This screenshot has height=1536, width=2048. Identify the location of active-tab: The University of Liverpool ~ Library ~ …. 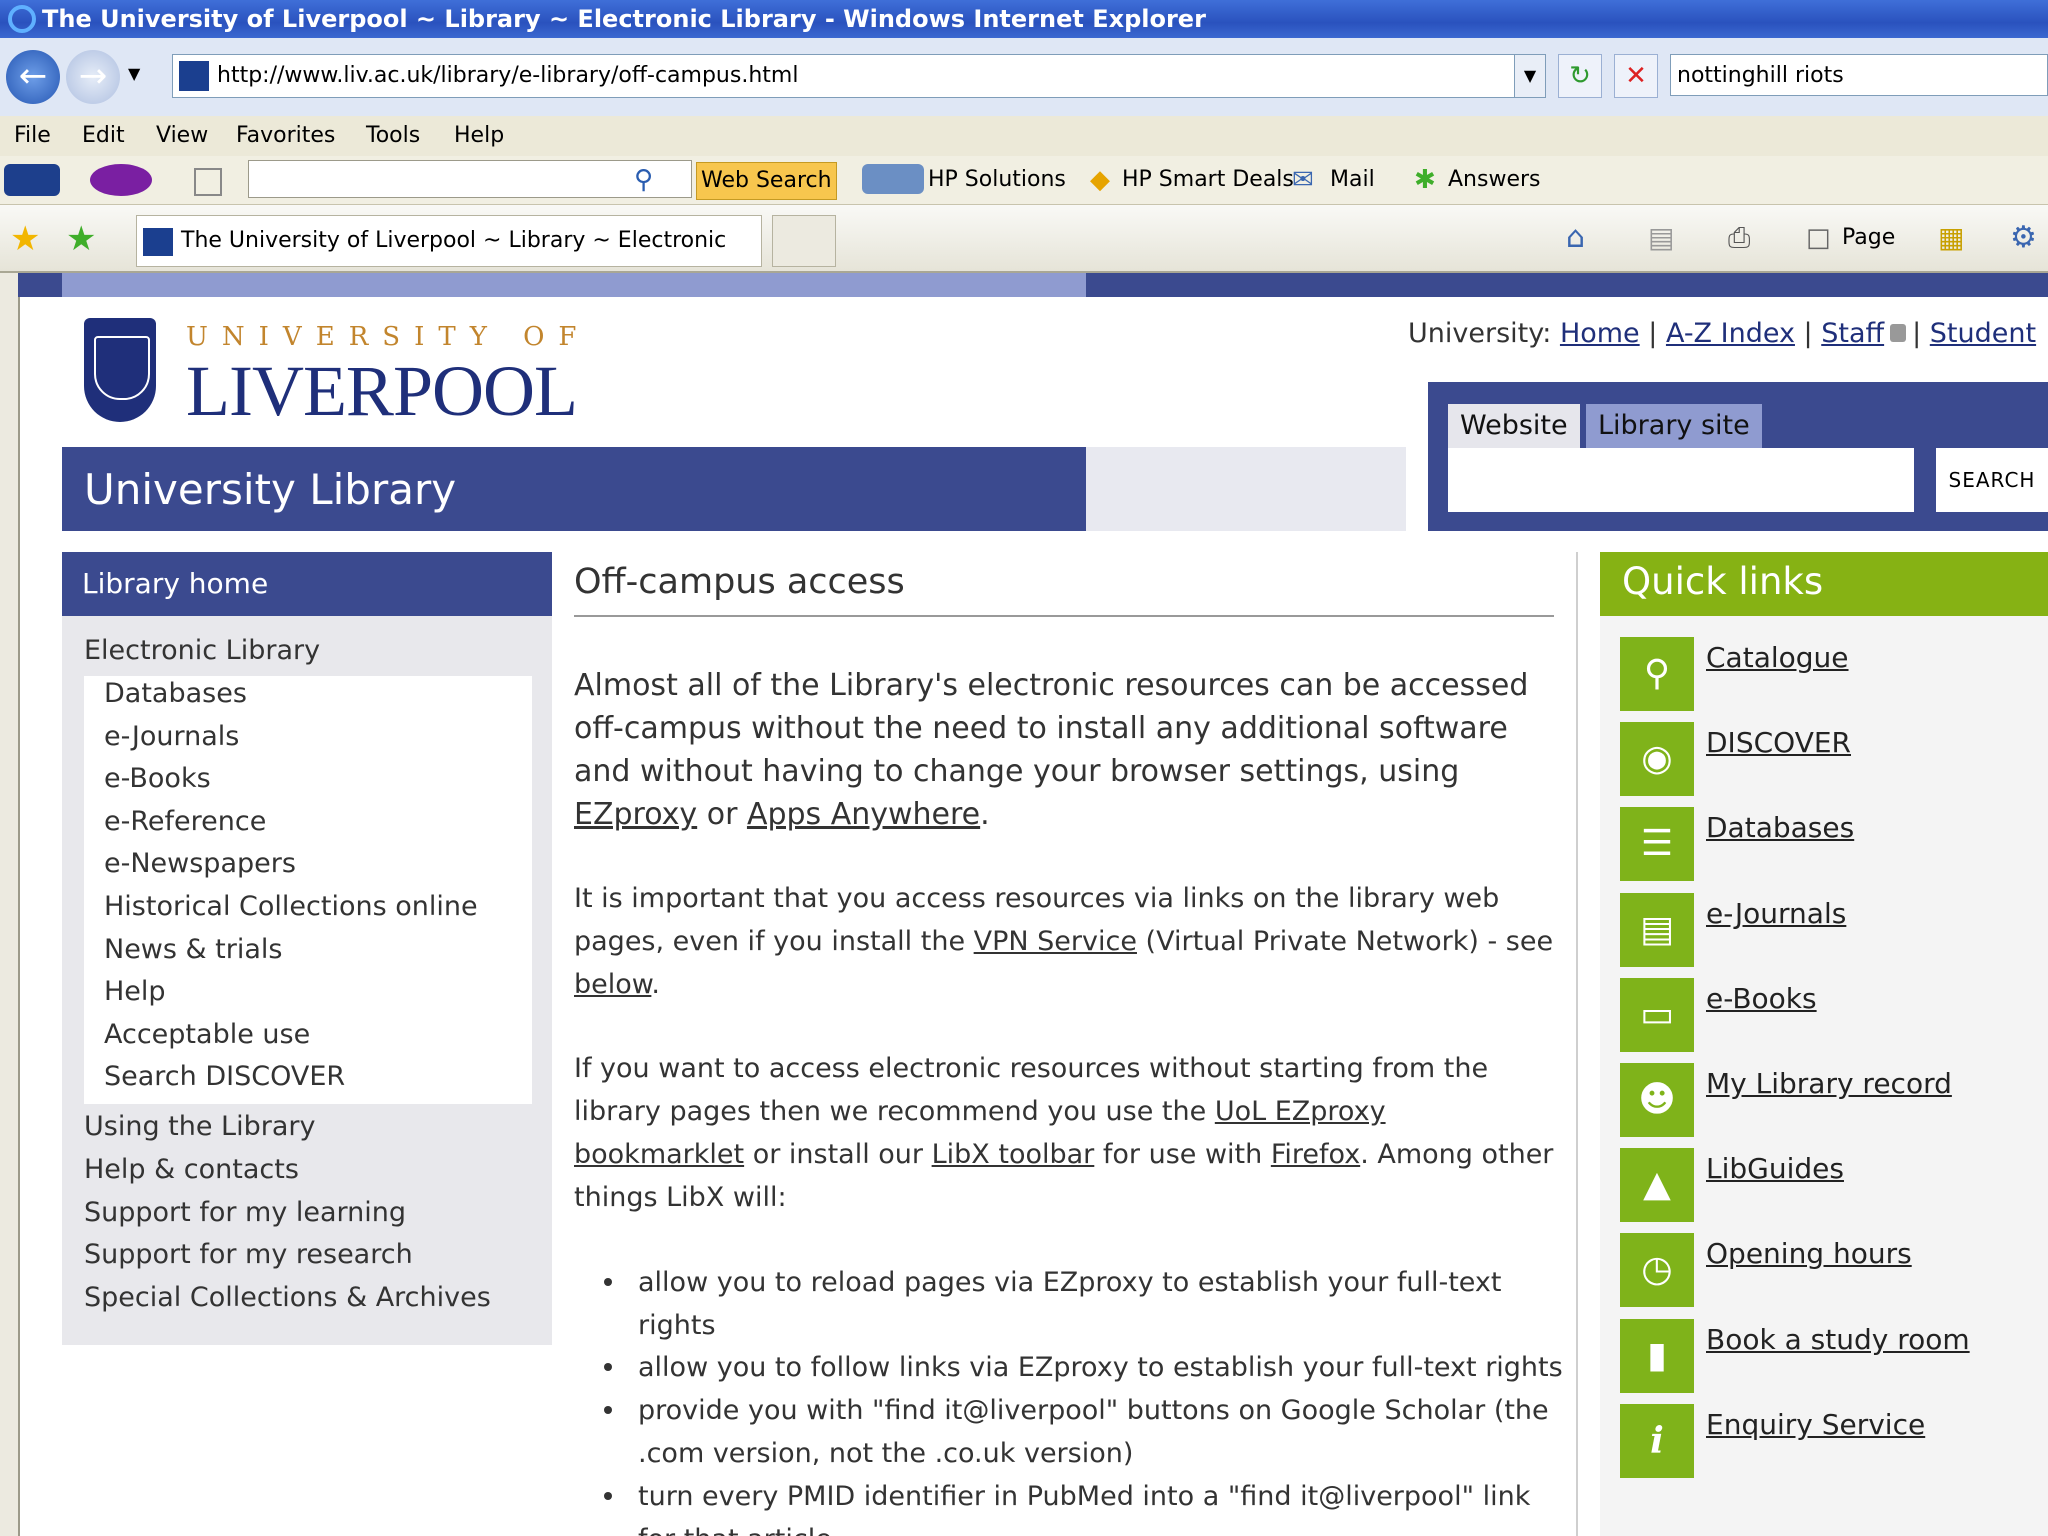
(449, 259).